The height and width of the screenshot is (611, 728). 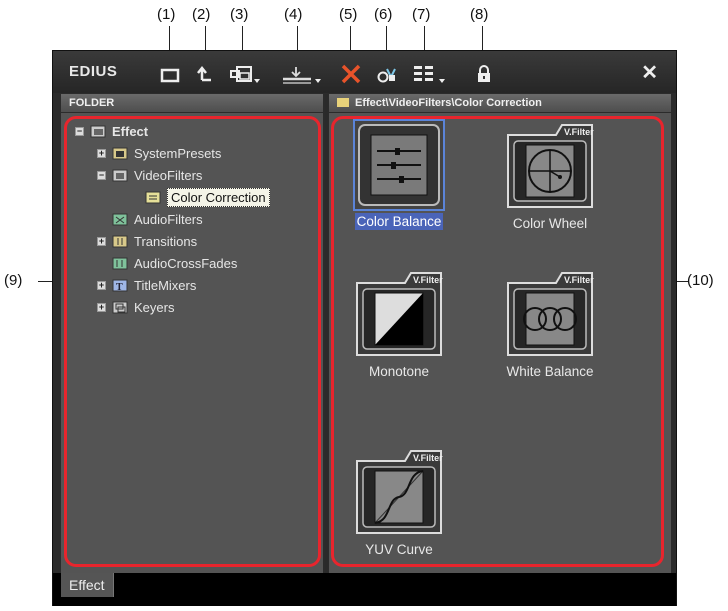 What do you see at coordinates (239, 14) in the screenshot?
I see `callout-3: (3)` at bounding box center [239, 14].